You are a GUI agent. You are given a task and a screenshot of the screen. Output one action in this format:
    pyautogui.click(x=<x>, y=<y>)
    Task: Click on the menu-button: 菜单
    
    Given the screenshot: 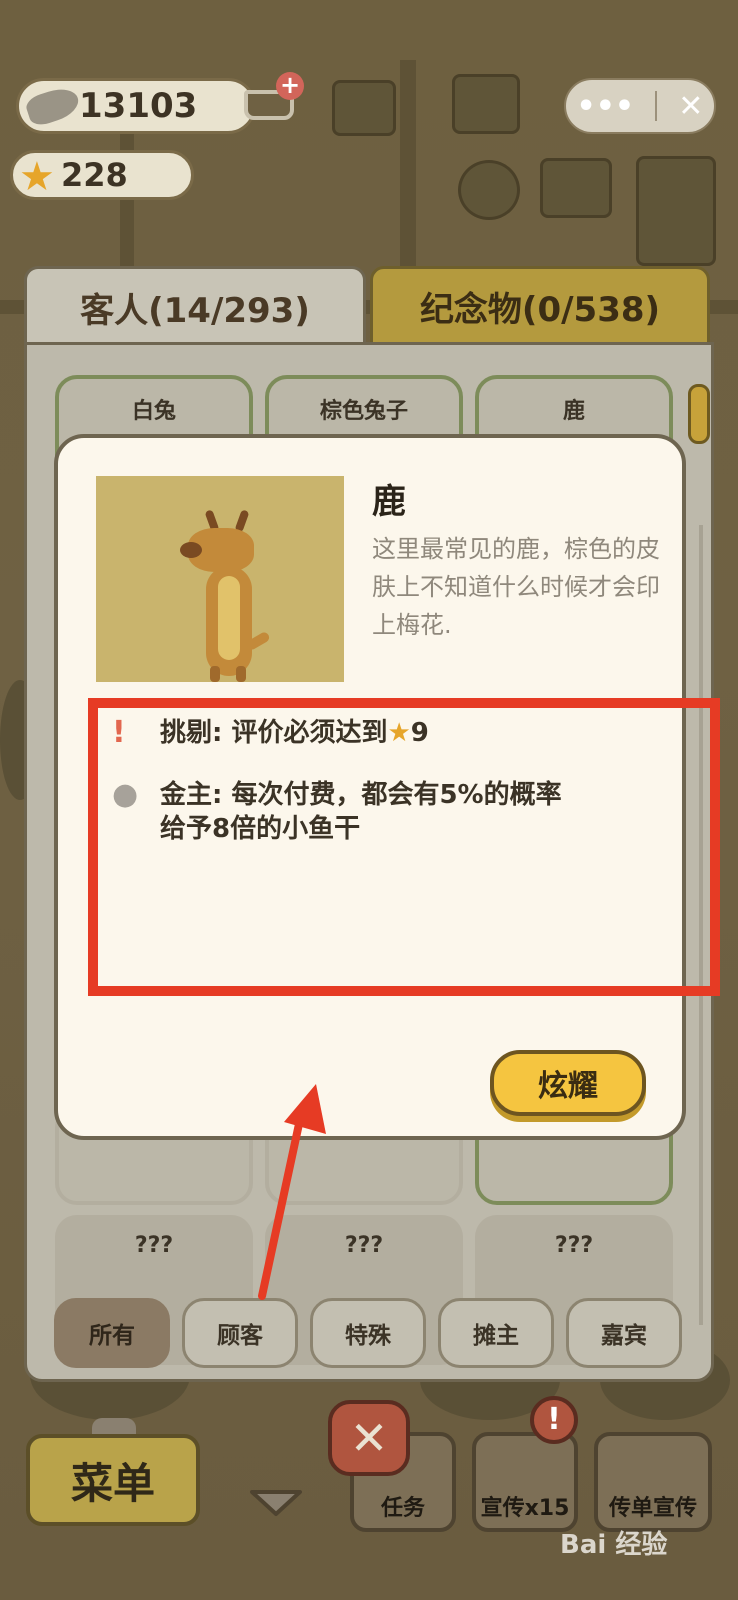 What is the action you would take?
    pyautogui.click(x=113, y=1480)
    